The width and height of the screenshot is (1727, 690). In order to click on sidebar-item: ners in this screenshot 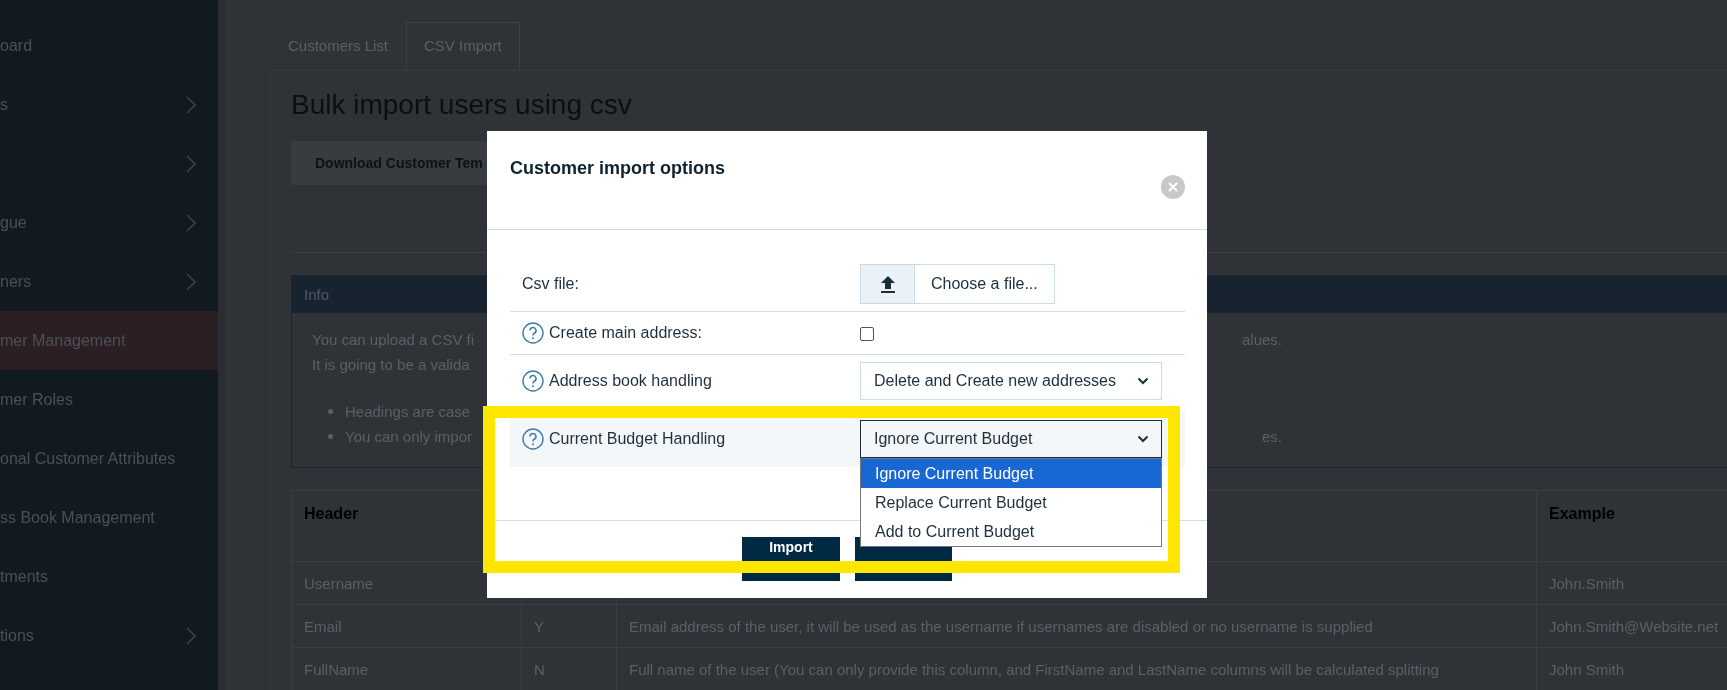, I will do `click(109, 281)`.